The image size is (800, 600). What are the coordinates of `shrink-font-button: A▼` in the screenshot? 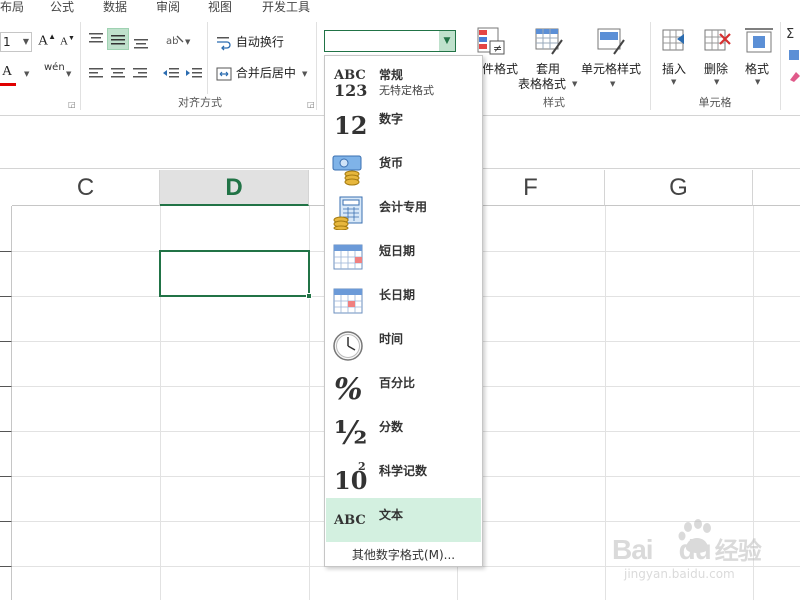 It's located at (67, 41).